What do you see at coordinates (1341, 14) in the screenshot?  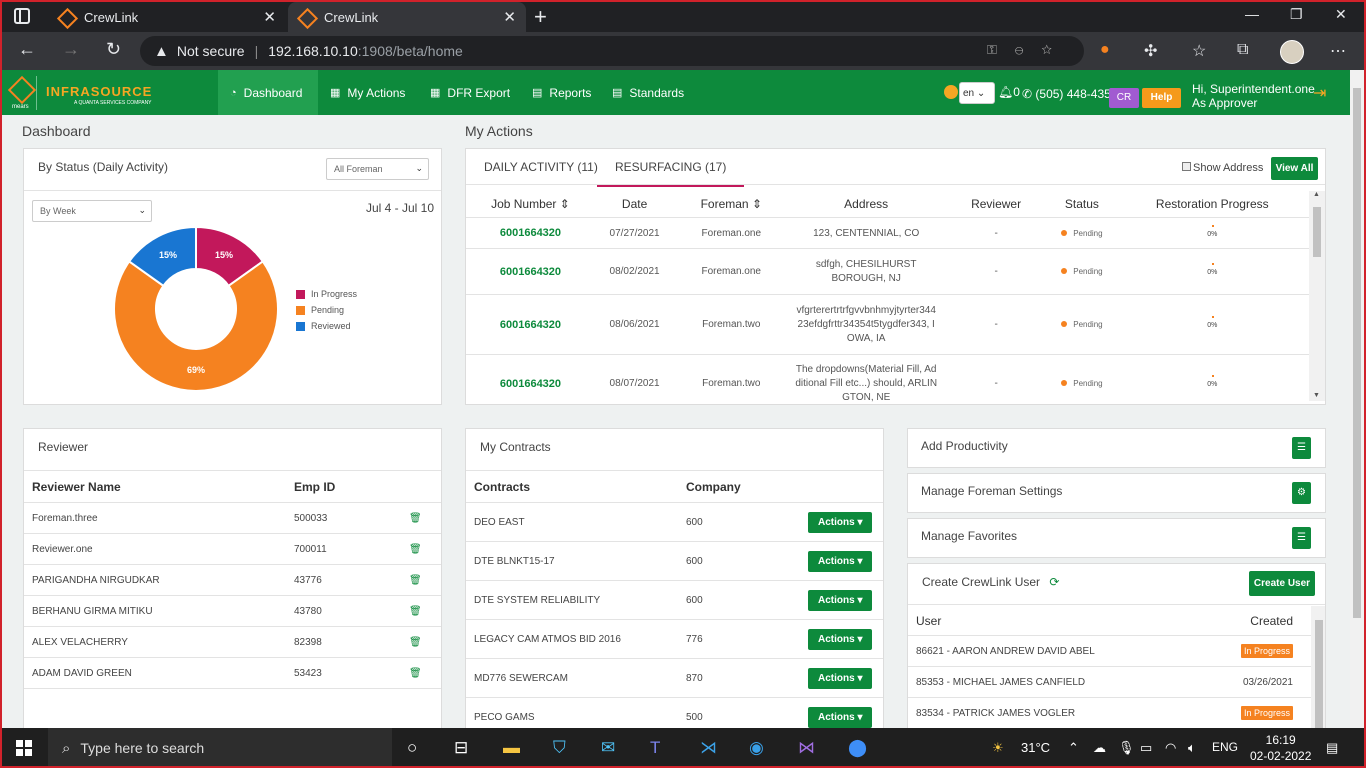 I see `window-close-icon: ✕` at bounding box center [1341, 14].